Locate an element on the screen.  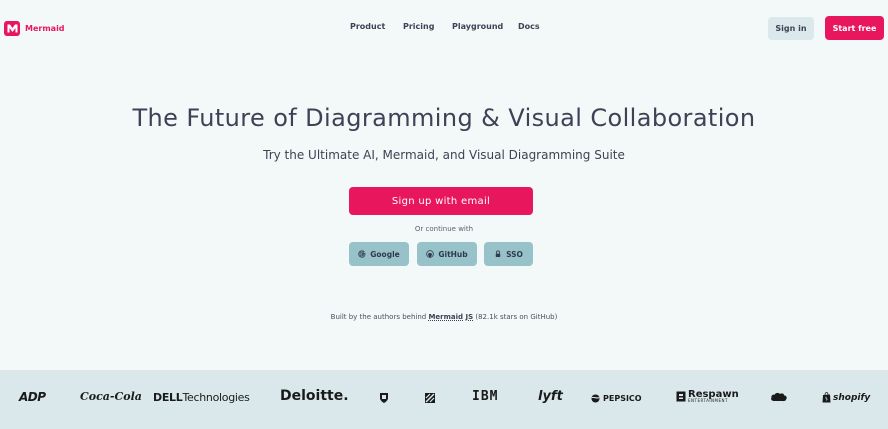
lock-icon is located at coordinates (498, 254).